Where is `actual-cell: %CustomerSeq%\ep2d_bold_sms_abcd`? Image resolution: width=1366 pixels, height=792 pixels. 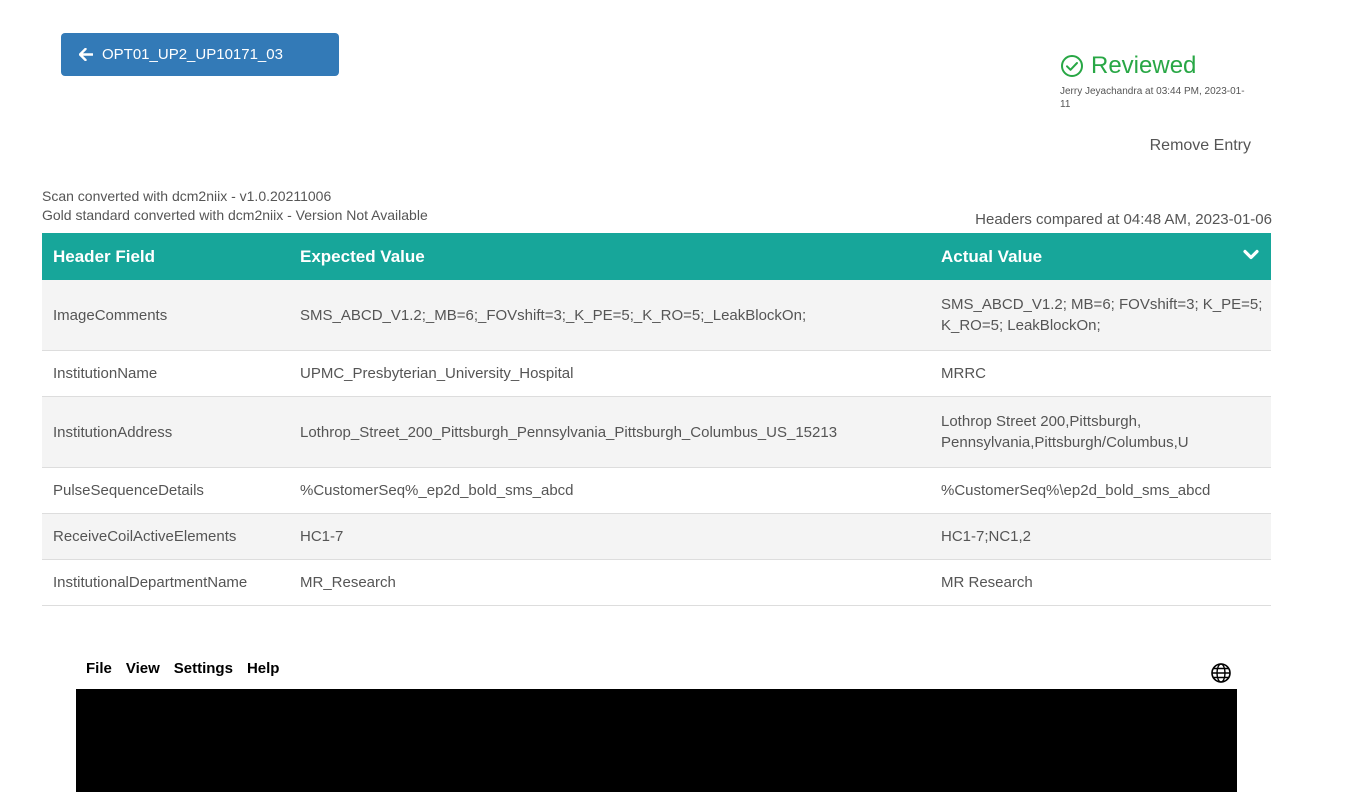
actual-cell: %CustomerSeq%\ep2d_bold_sms_abcd is located at coordinates (1101, 490).